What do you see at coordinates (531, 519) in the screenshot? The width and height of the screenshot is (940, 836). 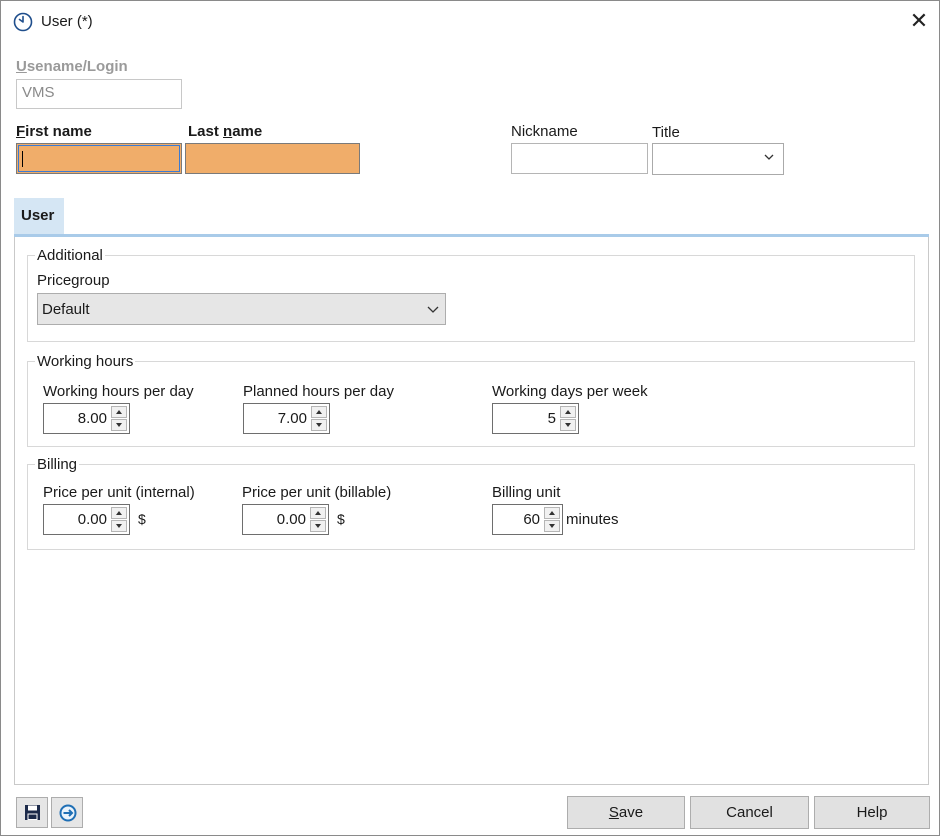 I see `billing-unit-value: 60` at bounding box center [531, 519].